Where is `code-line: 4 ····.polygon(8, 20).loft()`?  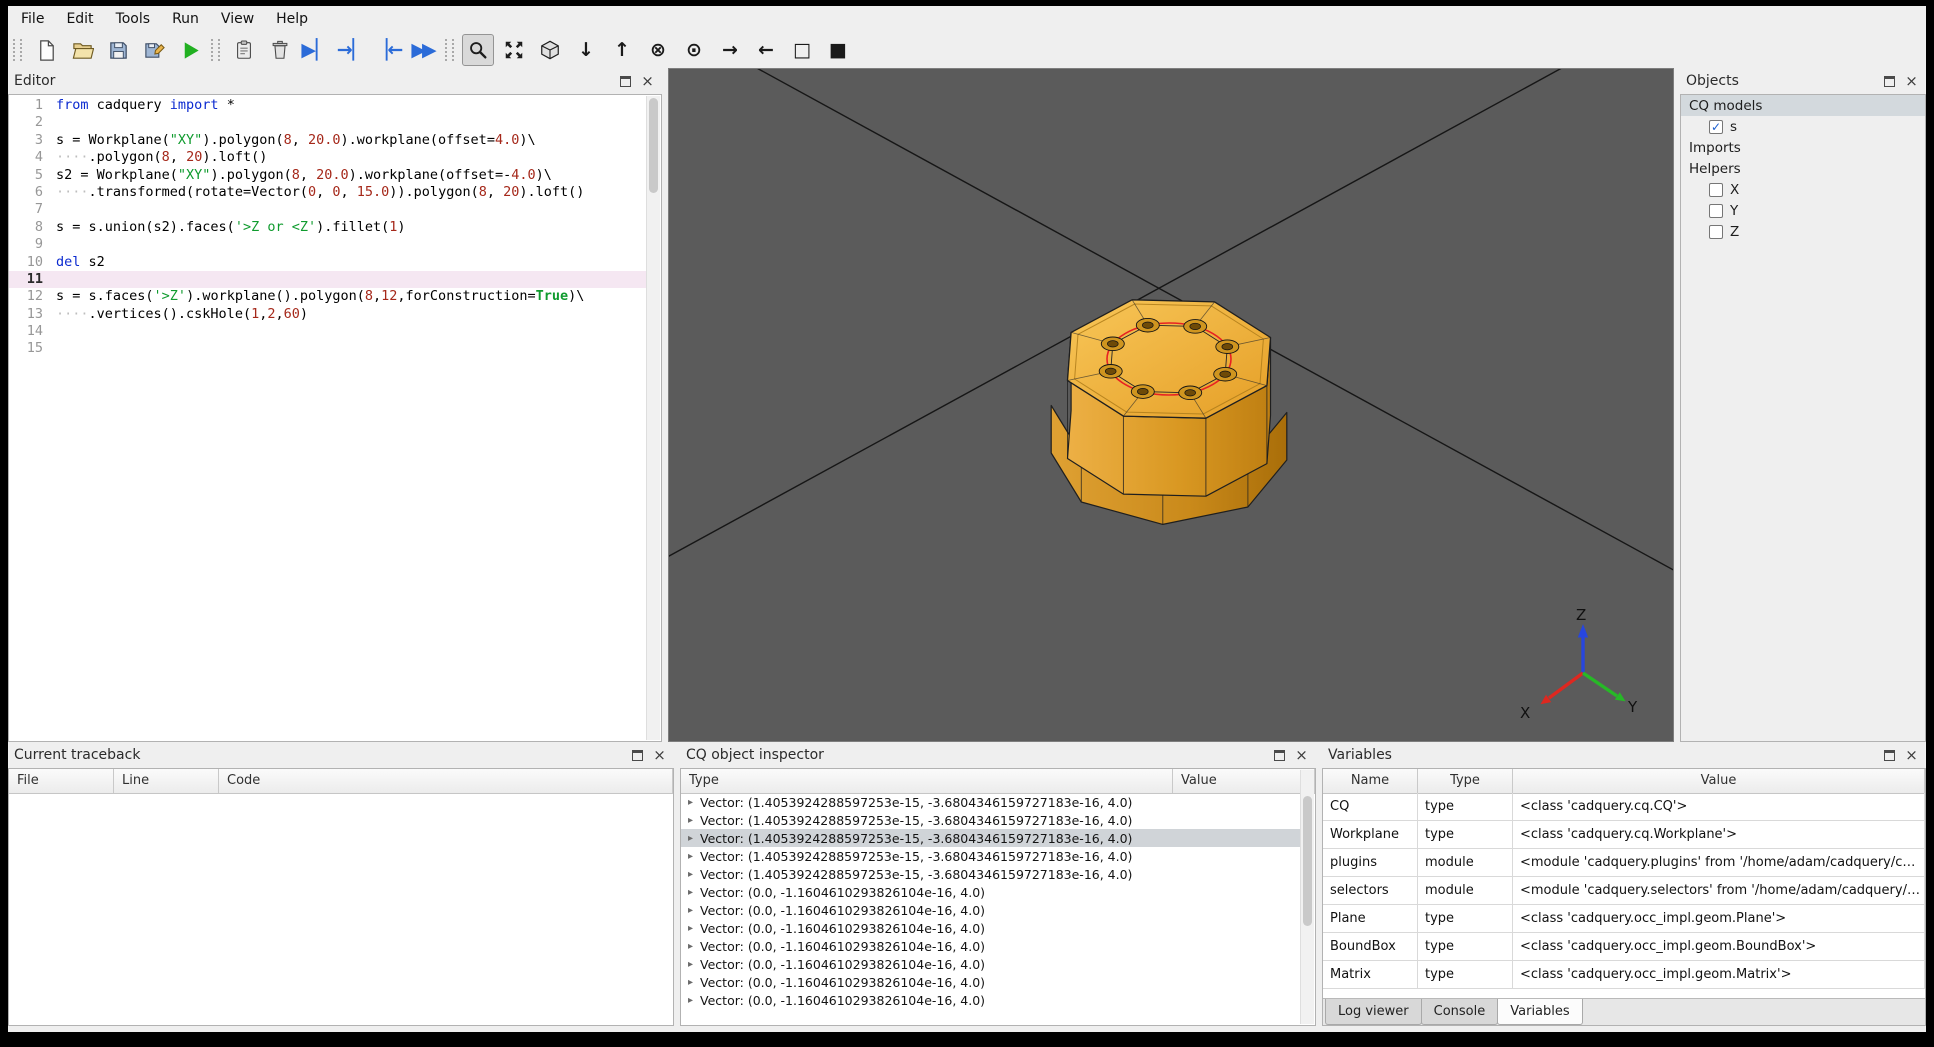
code-line: 4 ····.polygon(8, 20).loft() is located at coordinates (328, 157).